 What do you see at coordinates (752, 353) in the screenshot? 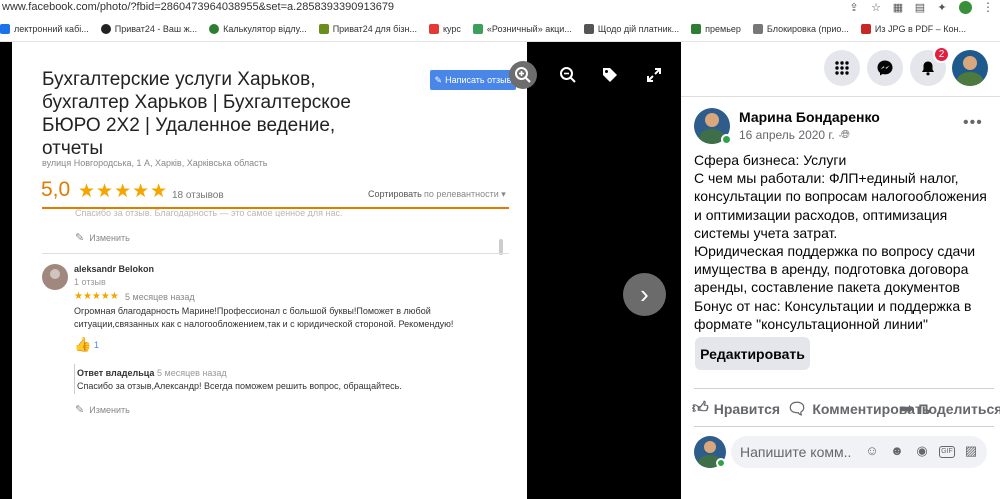
I see `edit-post-button: Редактировать` at bounding box center [752, 353].